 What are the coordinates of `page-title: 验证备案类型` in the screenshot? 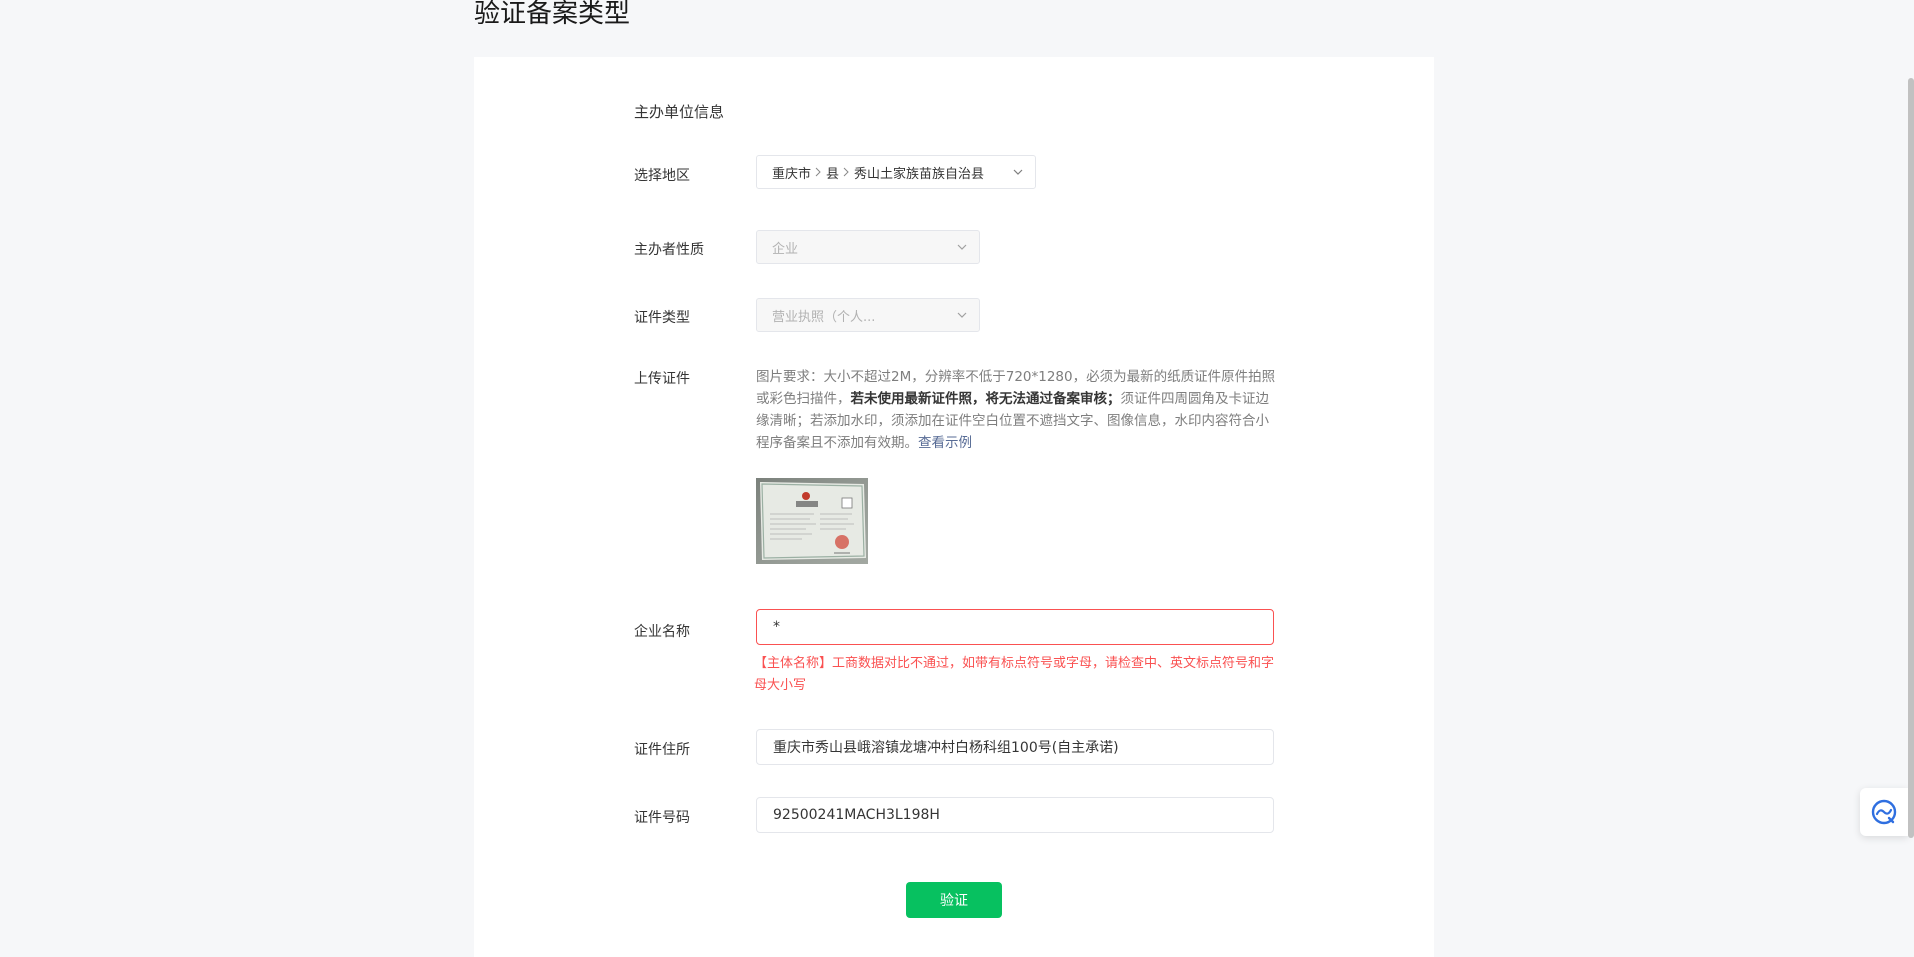 It's located at (552, 14).